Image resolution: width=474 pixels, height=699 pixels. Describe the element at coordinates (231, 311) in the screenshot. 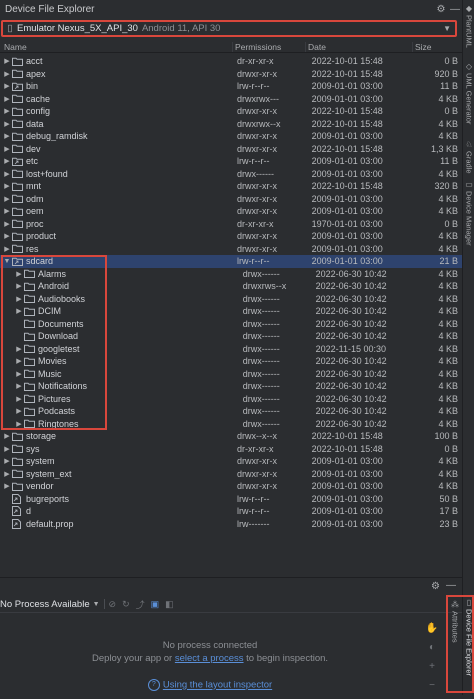

I see `table-row: ▶ DCIM drwx------ 2022-06-30 10:42 4 KB` at that location.